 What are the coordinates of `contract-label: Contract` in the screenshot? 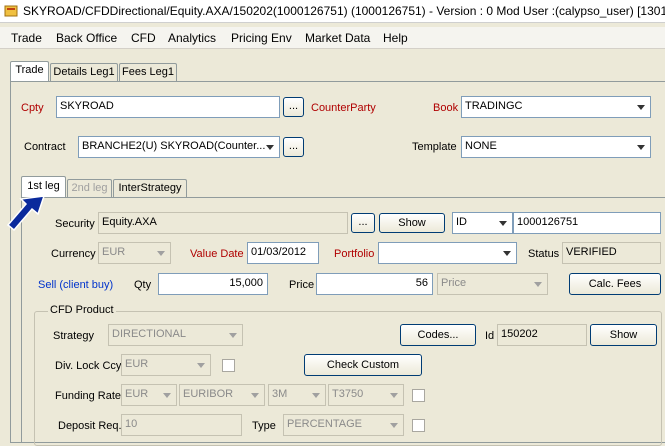 It's located at (45, 147).